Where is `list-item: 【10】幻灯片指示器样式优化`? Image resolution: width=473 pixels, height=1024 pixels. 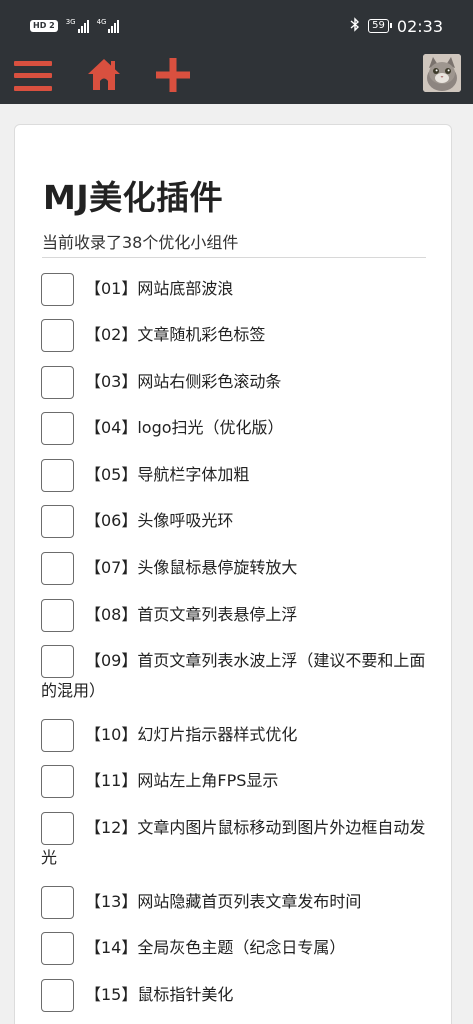
list-item: 【10】幻灯片指示器样式优化 is located at coordinates (236, 735).